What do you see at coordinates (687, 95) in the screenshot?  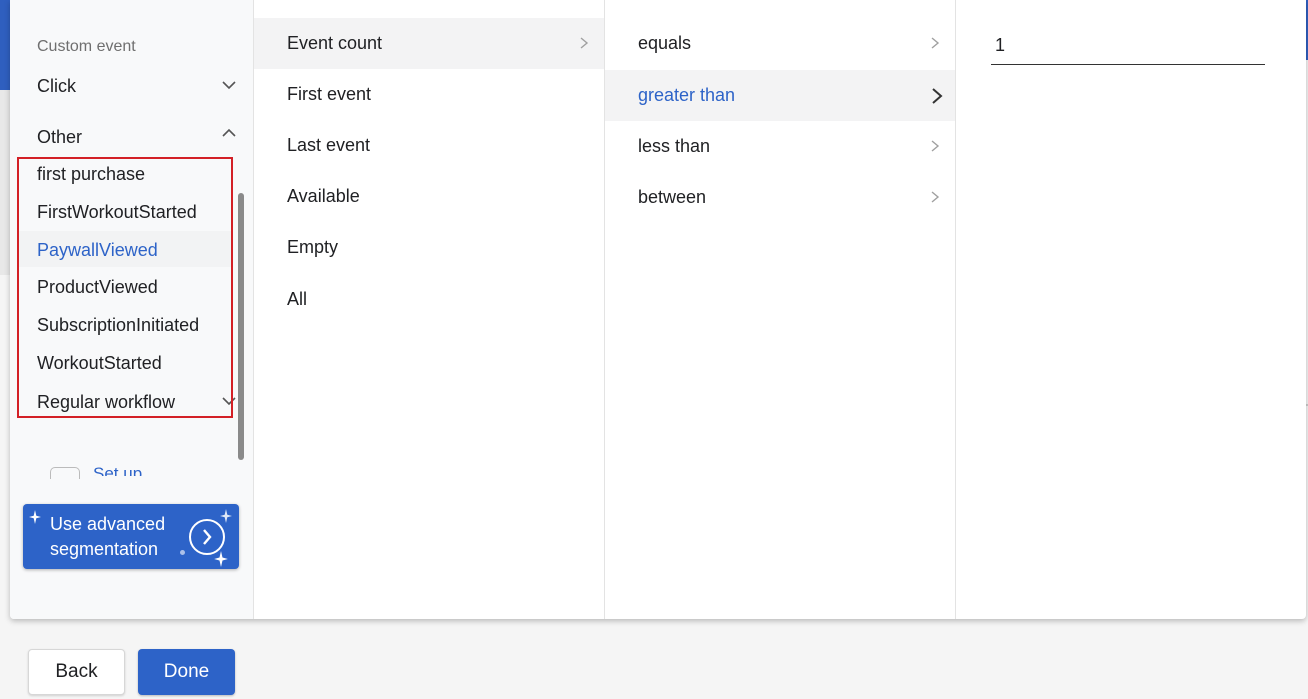 I see `operator-option-label: greater than` at bounding box center [687, 95].